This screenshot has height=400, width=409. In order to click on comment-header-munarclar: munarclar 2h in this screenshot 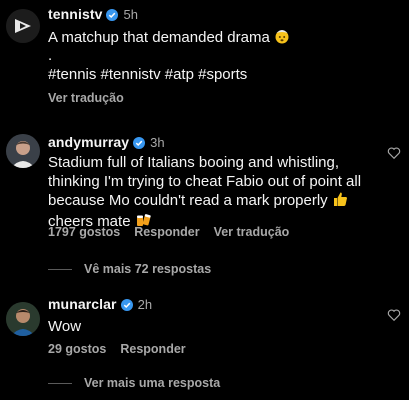, I will do `click(100, 306)`.